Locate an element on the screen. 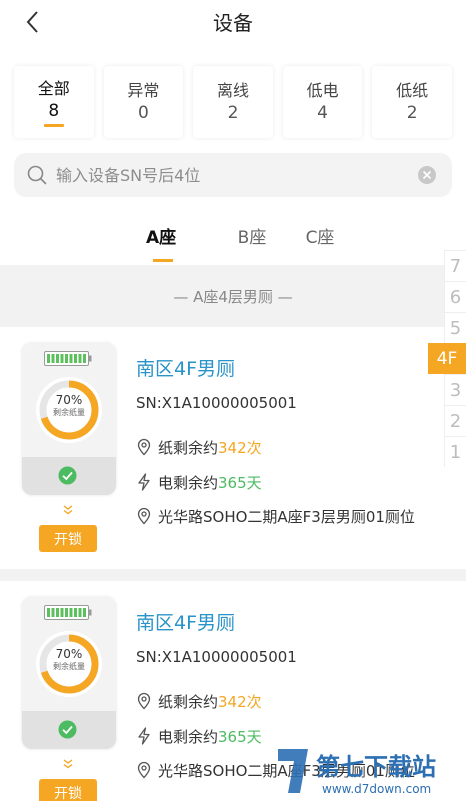 The width and height of the screenshot is (466, 801). search-icon is located at coordinates (37, 175).